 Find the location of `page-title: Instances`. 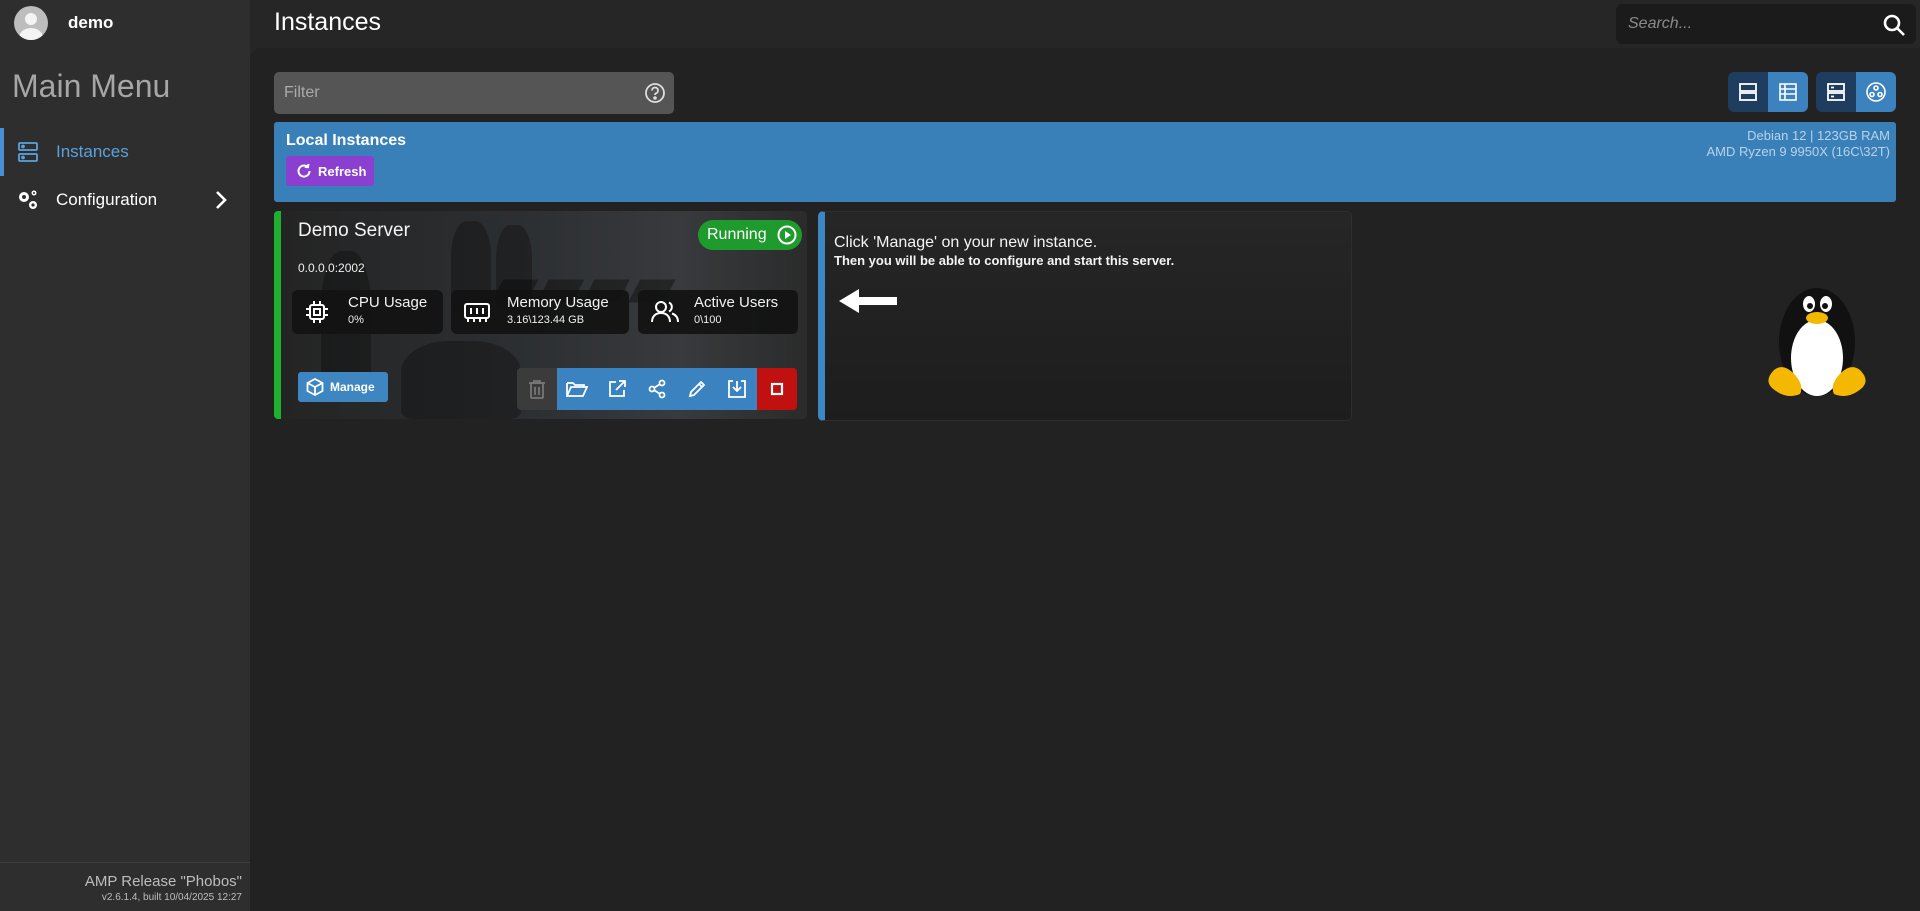

page-title: Instances is located at coordinates (328, 22).